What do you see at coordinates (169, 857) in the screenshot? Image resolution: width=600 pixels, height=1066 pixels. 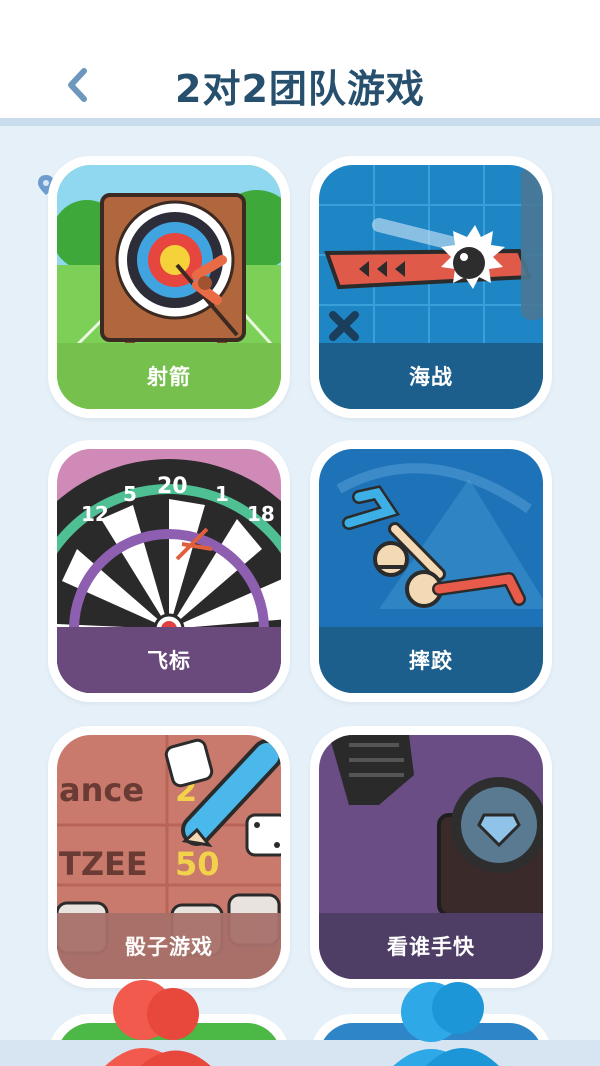 I see `game-card-dice: ance TZEE 2 50 骰子游戏` at bounding box center [169, 857].